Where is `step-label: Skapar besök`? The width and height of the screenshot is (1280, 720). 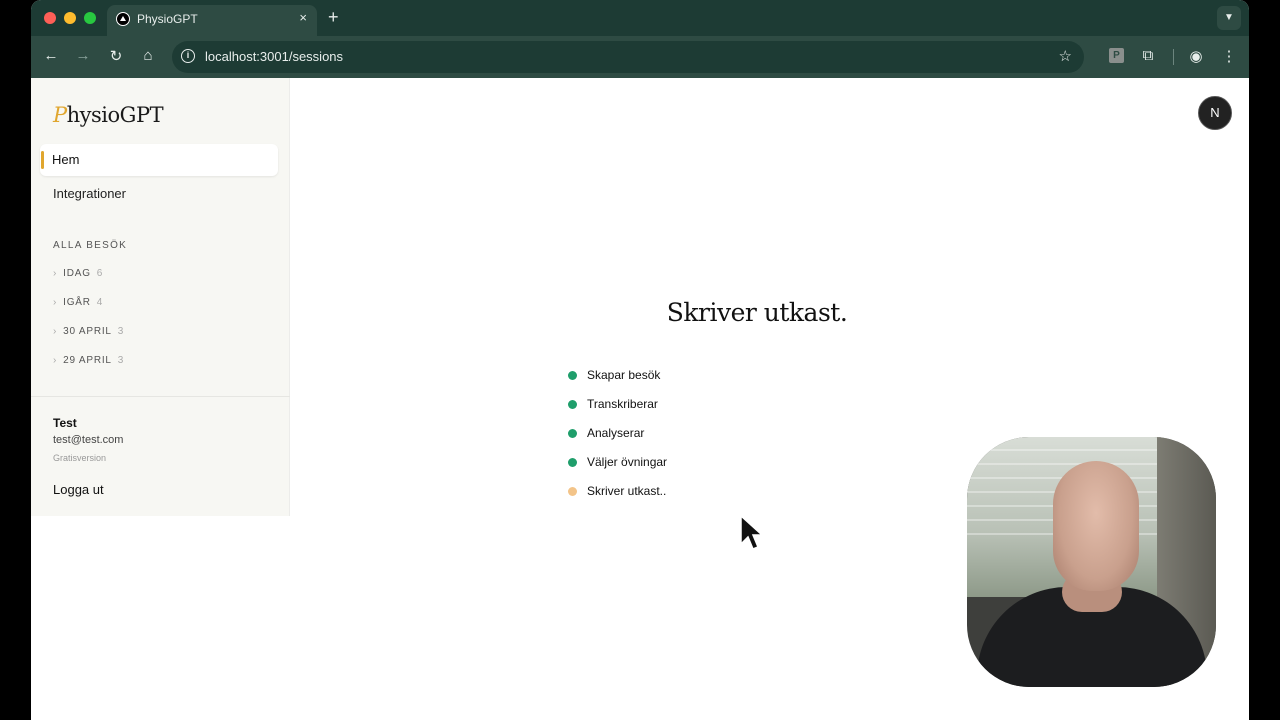
step-label: Skapar besök is located at coordinates (624, 375).